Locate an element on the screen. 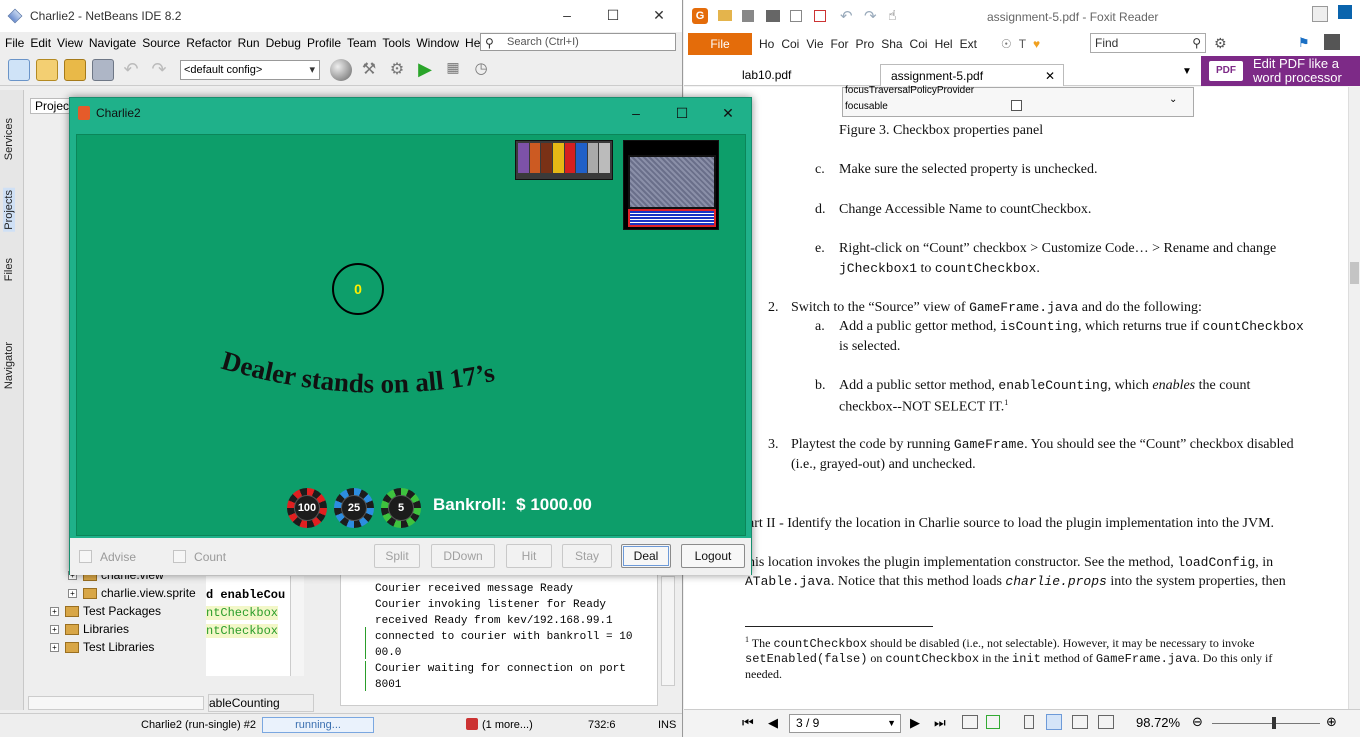  editor-breadcrumb: ableCounting is located at coordinates (261, 703).